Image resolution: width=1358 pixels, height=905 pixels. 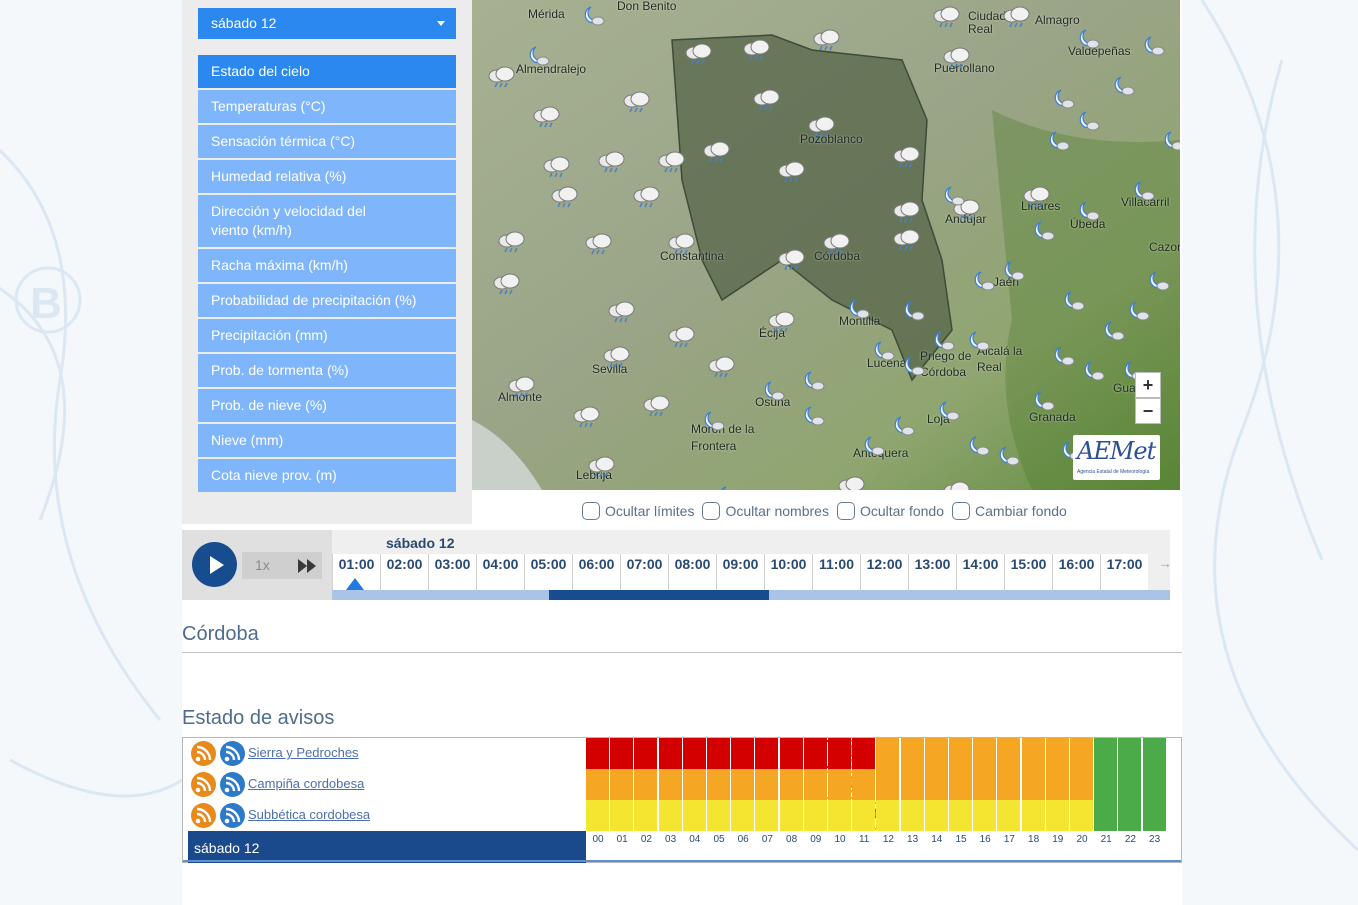 What do you see at coordinates (1124, 572) in the screenshot?
I see `timeline-hour: 17:00` at bounding box center [1124, 572].